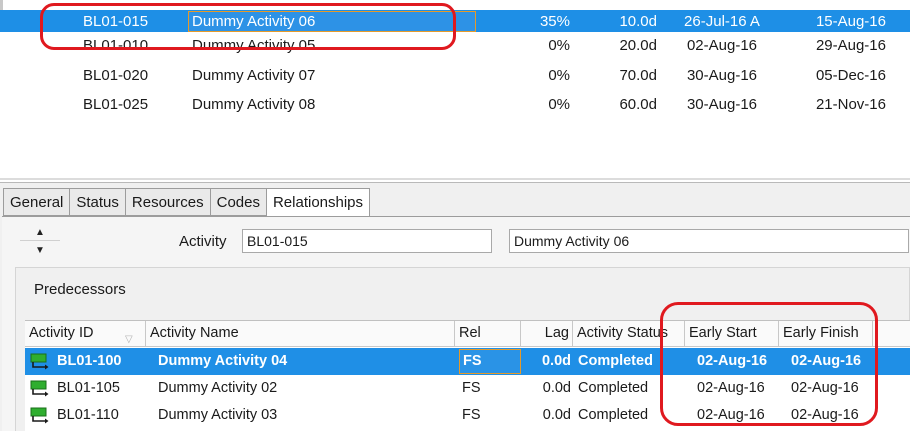 The height and width of the screenshot is (431, 910). I want to click on finish-date: 29-Aug-16, so click(850, 45).